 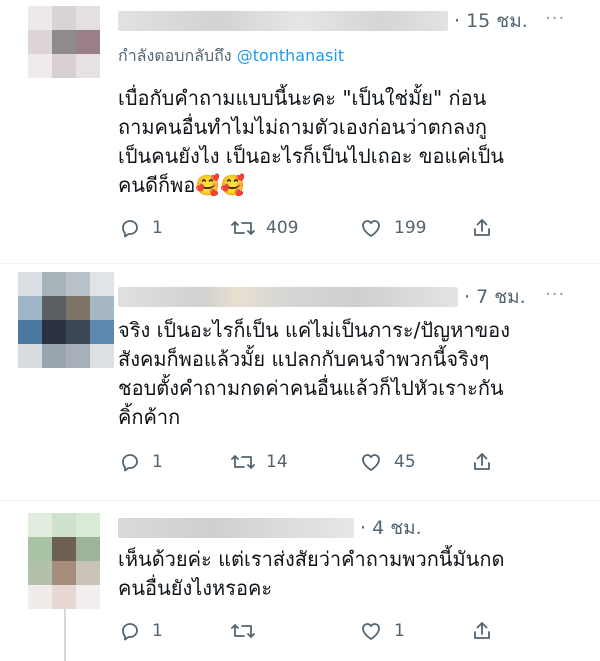 I want to click on tweet-time: · 15 ชม., so click(x=491, y=21).